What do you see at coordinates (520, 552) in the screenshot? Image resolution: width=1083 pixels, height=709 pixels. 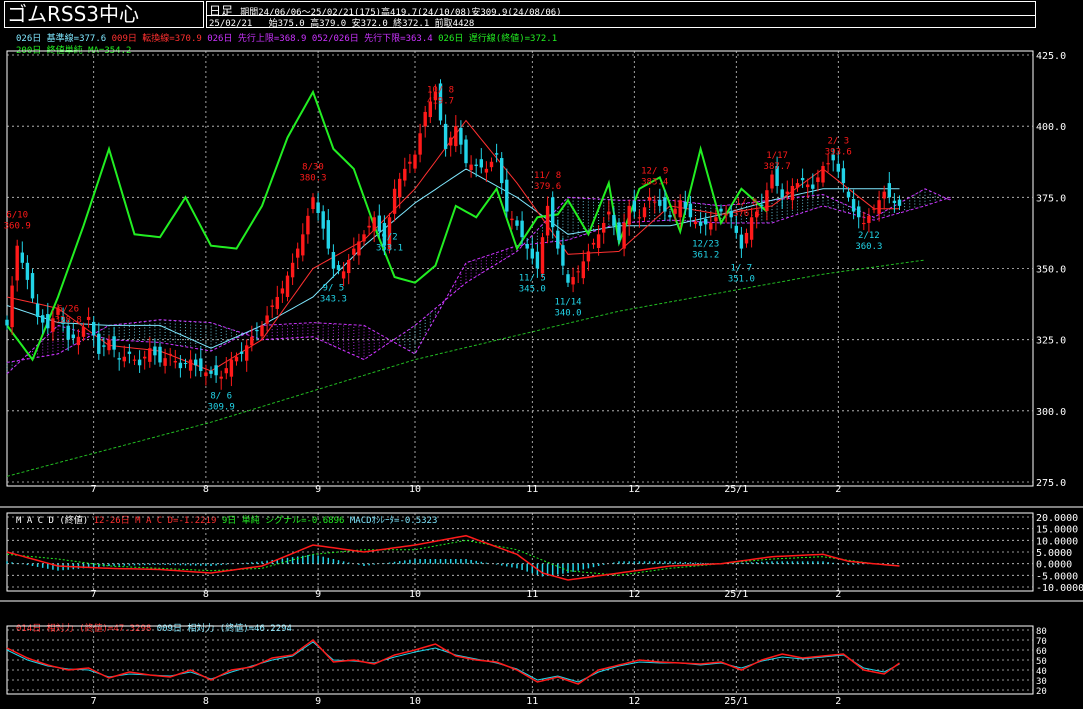 I see `macd-panel-frame` at bounding box center [520, 552].